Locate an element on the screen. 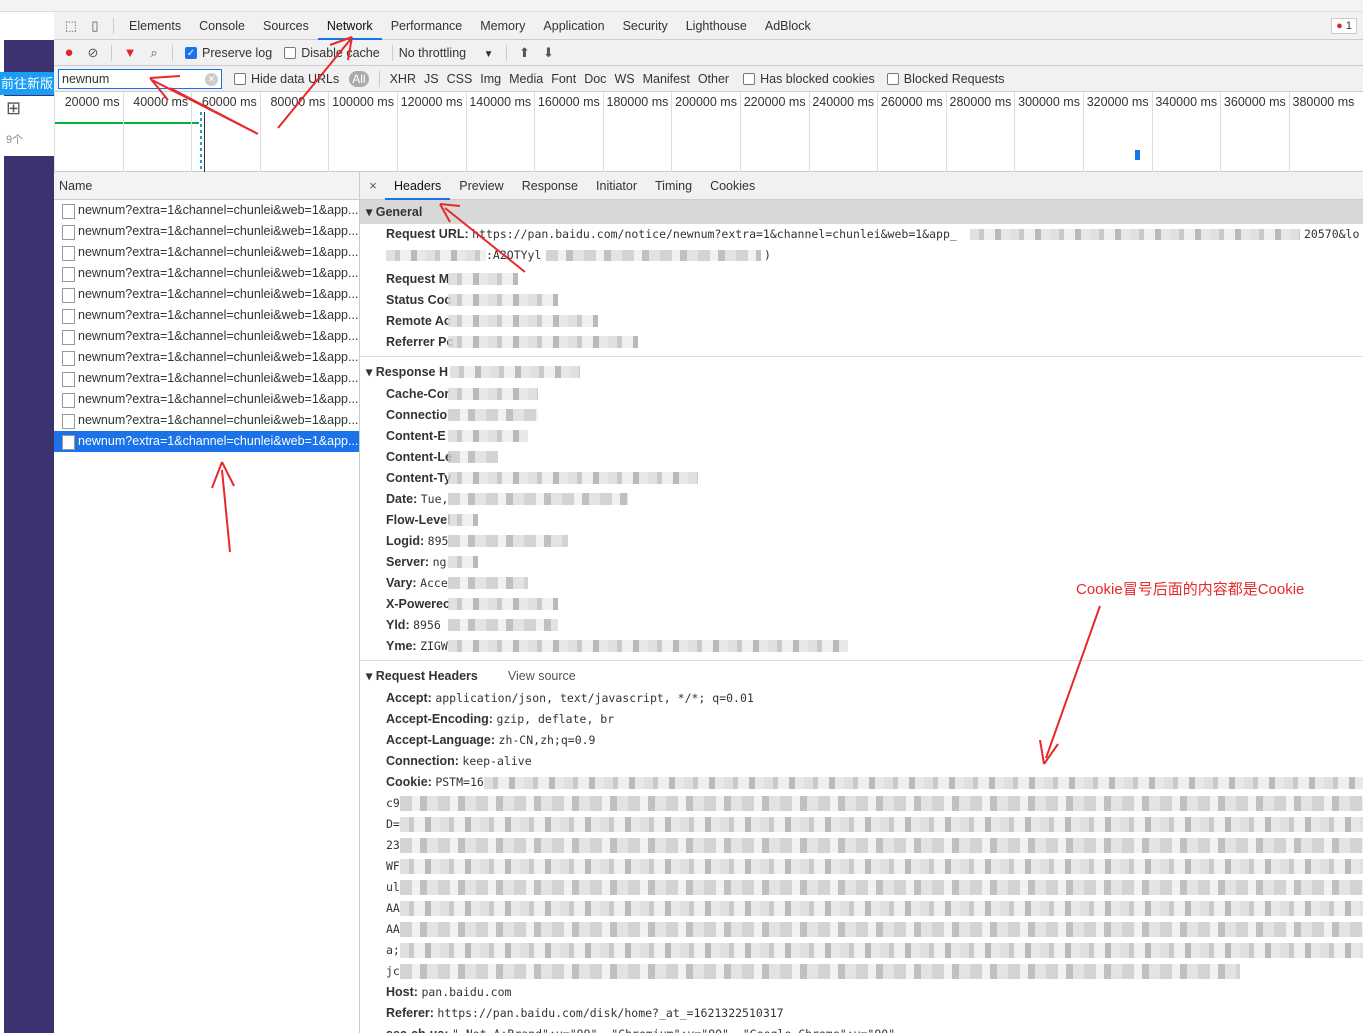  arrow-to-cookie is located at coordinates (1070, 685).